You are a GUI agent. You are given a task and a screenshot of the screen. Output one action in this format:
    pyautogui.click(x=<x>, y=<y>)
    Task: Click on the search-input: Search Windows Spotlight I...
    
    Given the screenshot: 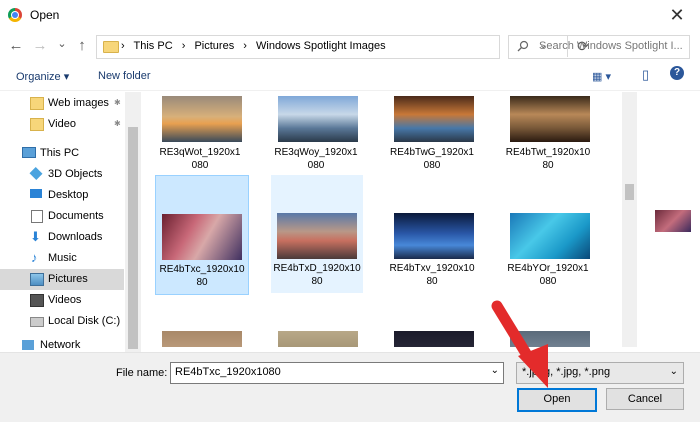 What is the action you would take?
    pyautogui.click(x=611, y=46)
    